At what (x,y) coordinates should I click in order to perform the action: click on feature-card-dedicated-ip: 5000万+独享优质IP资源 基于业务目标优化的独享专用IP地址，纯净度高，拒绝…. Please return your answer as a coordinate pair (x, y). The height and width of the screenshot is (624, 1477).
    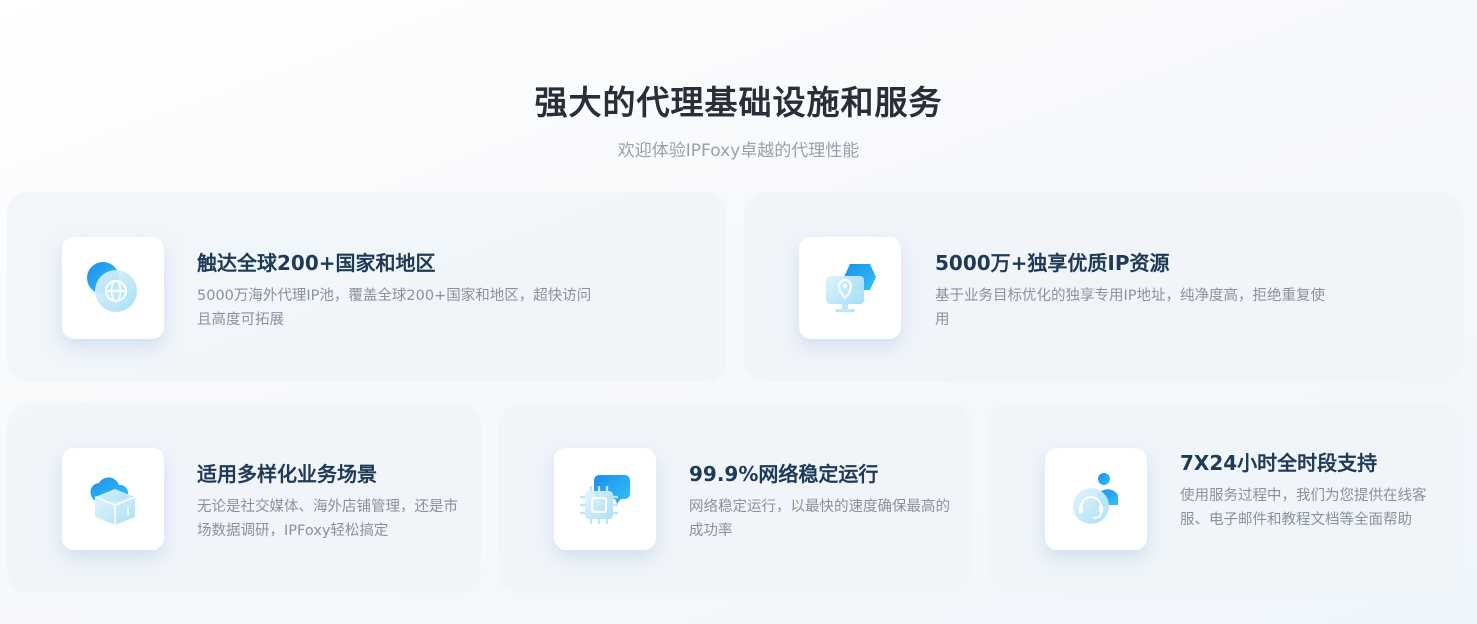
    Looking at the image, I should click on (1103, 287).